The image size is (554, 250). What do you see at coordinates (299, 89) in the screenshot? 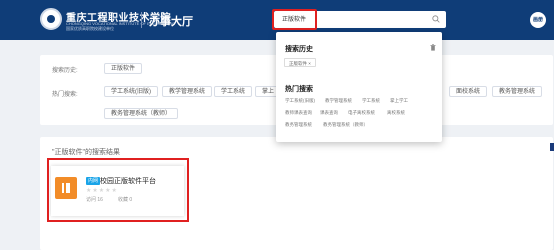
I see `dropdown-hot-title: 热门搜索` at bounding box center [299, 89].